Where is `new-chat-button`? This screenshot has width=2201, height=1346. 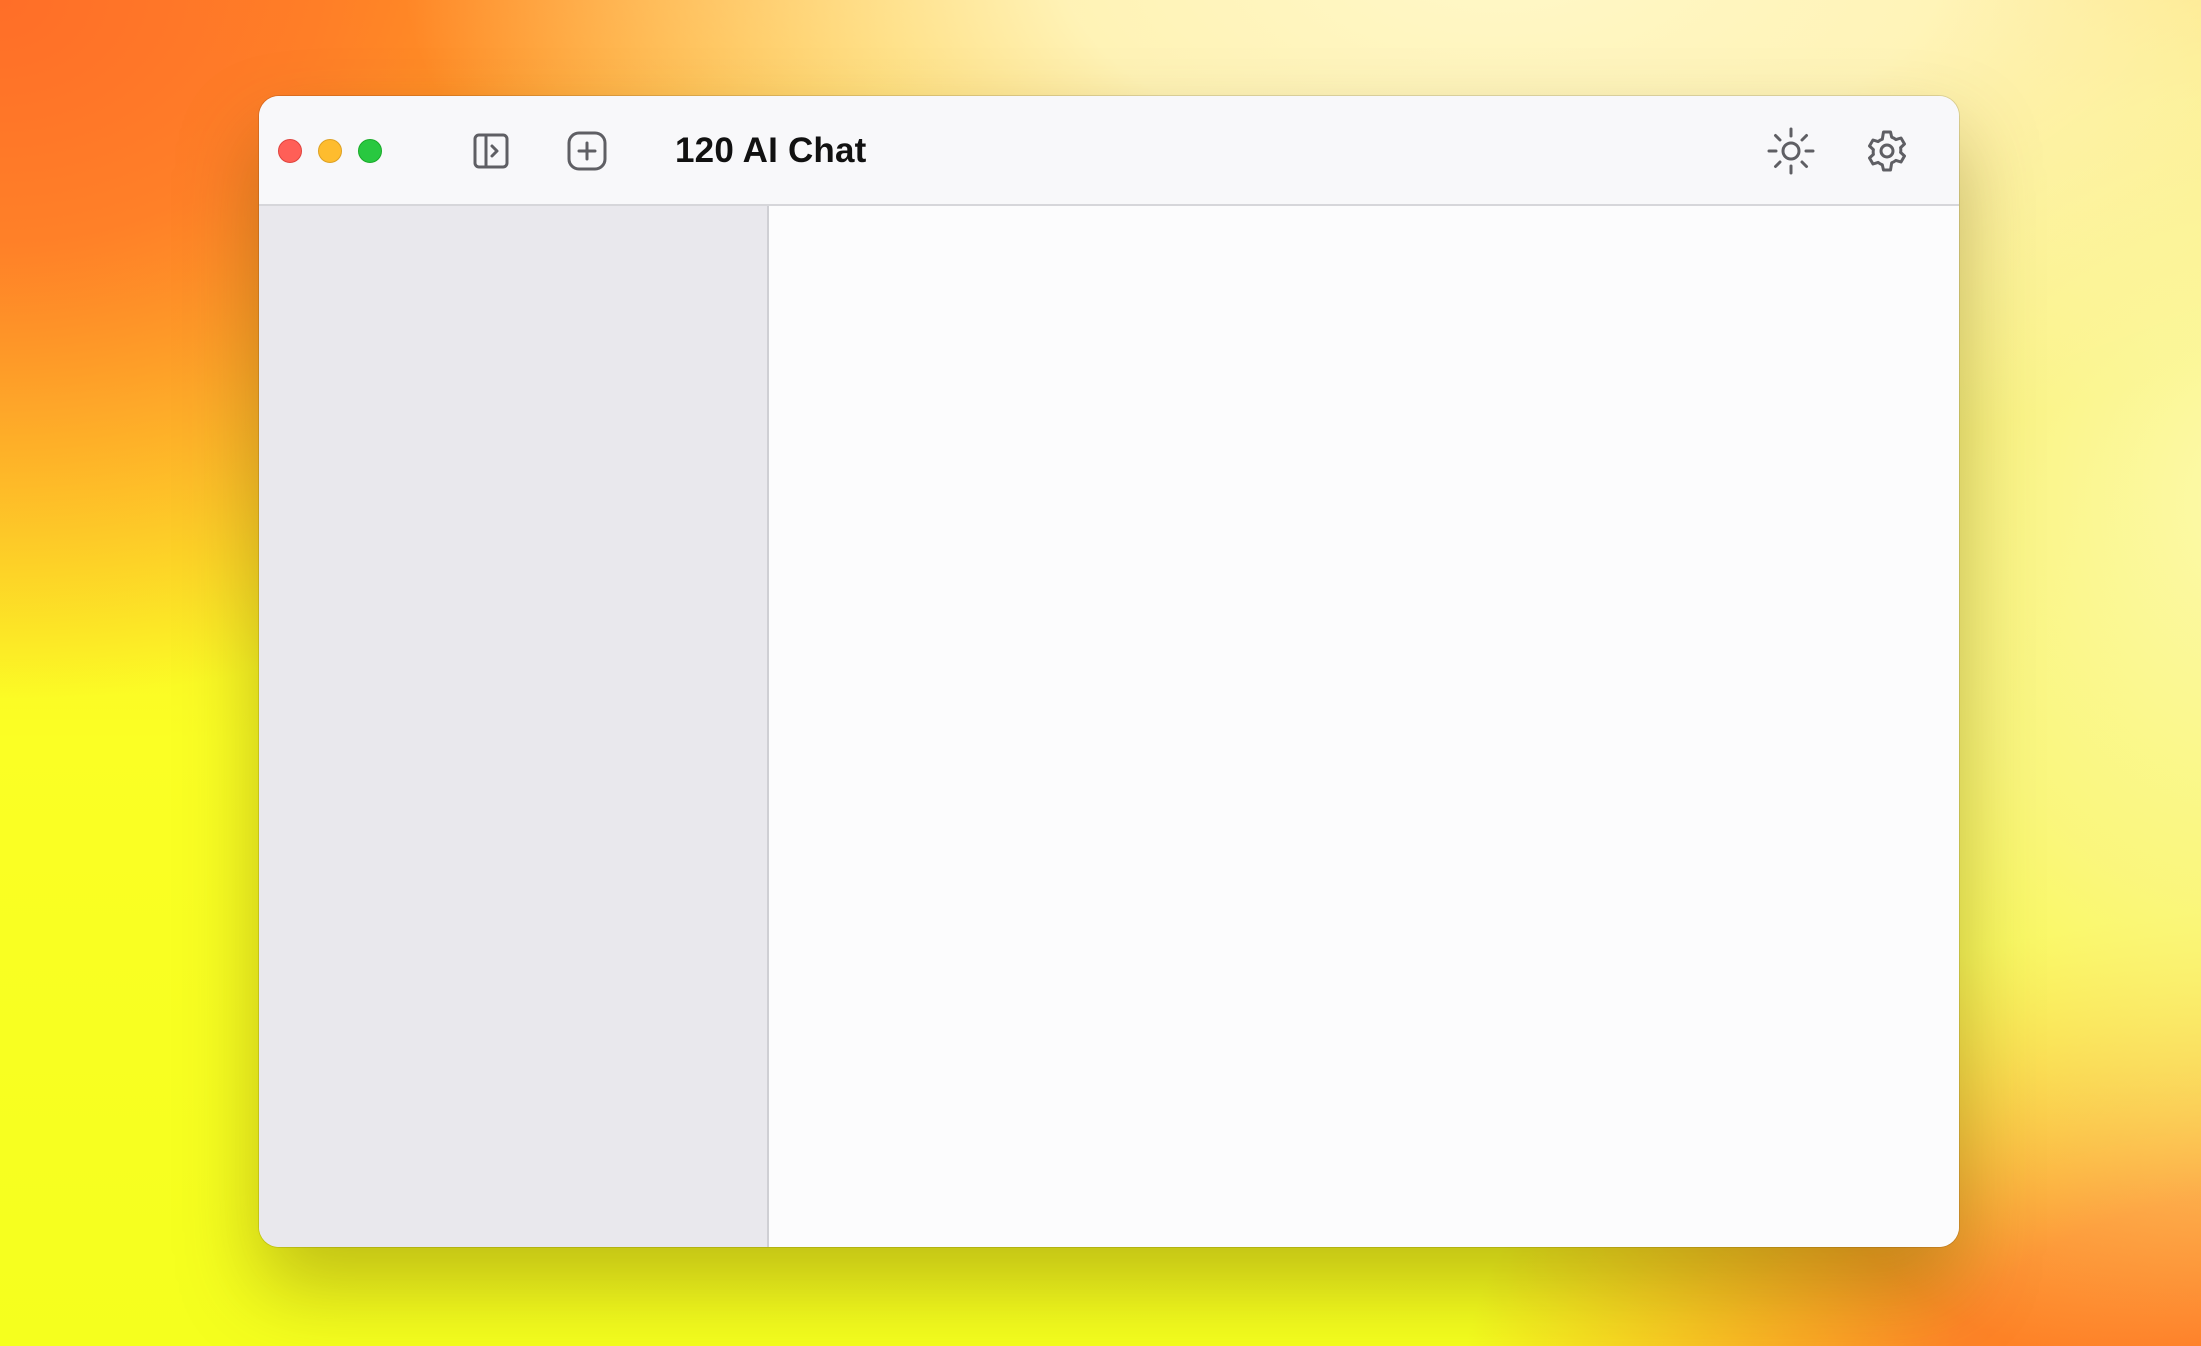 new-chat-button is located at coordinates (587, 151).